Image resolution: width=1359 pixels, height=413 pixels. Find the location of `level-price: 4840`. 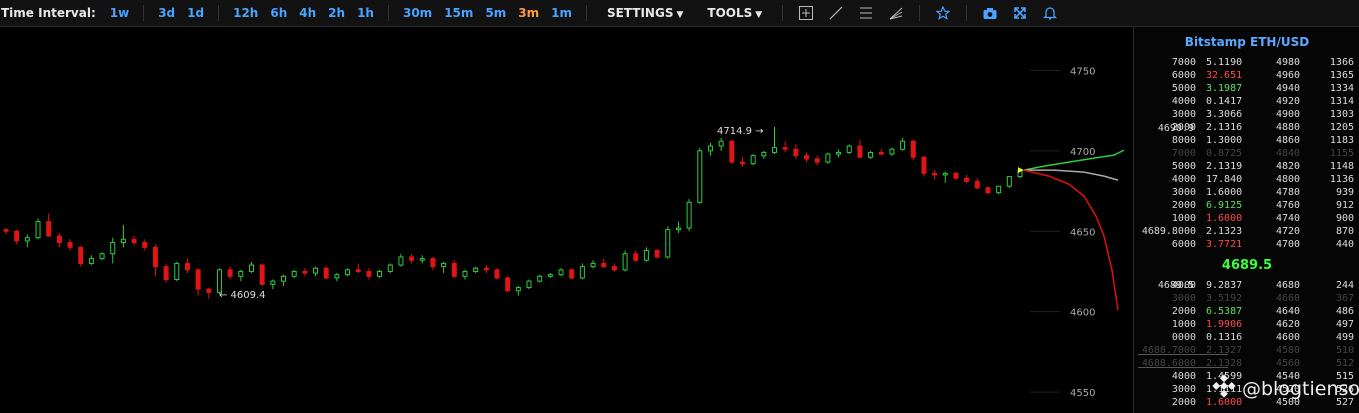

level-price: 4840 is located at coordinates (1288, 153).